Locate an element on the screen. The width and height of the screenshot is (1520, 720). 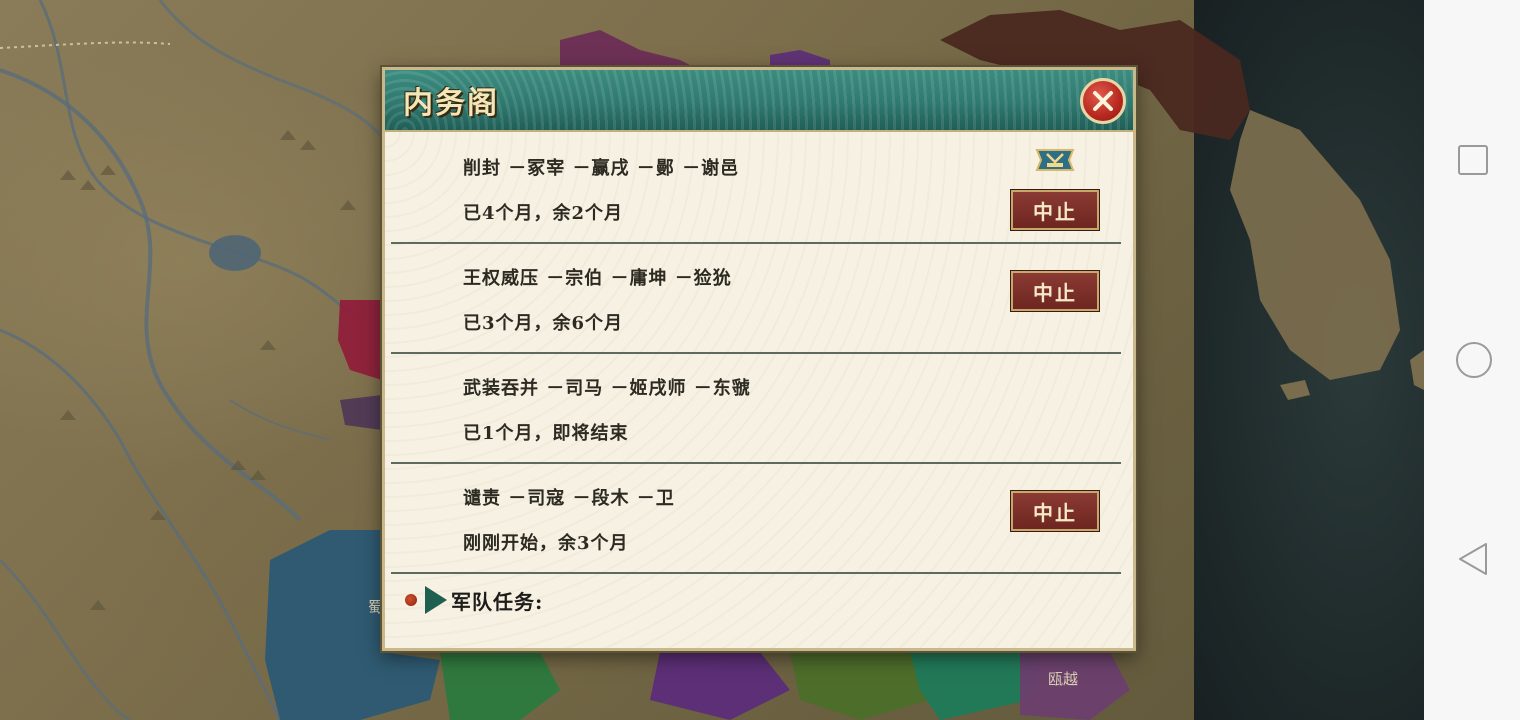
back-button is located at coordinates (1473, 559).